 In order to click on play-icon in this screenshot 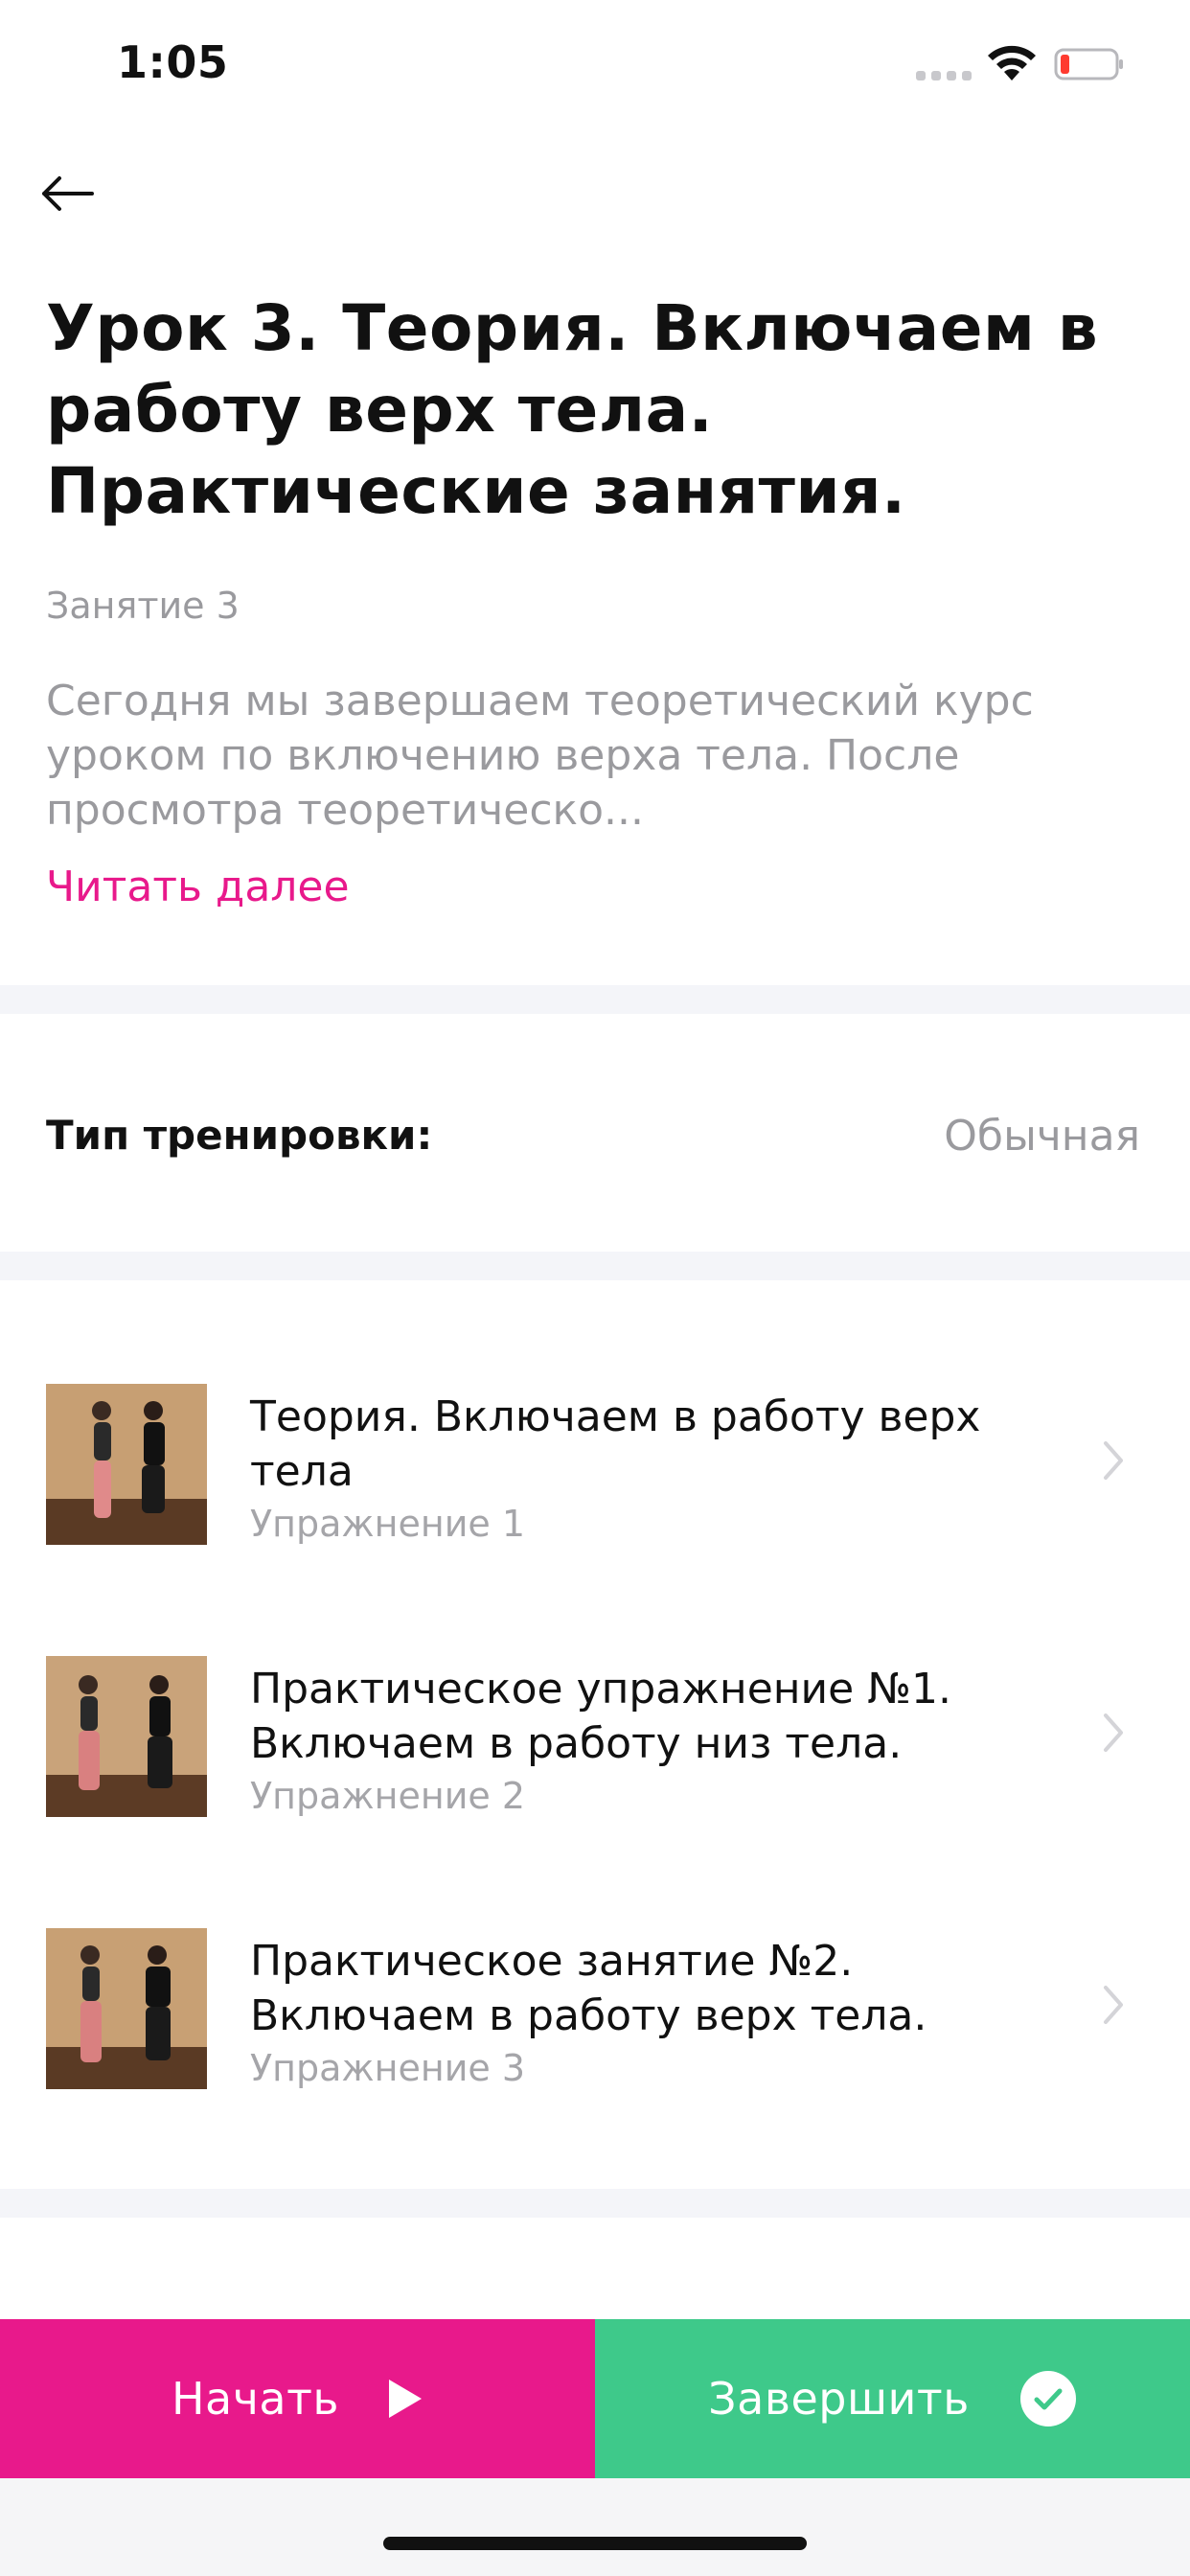, I will do `click(406, 2399)`.